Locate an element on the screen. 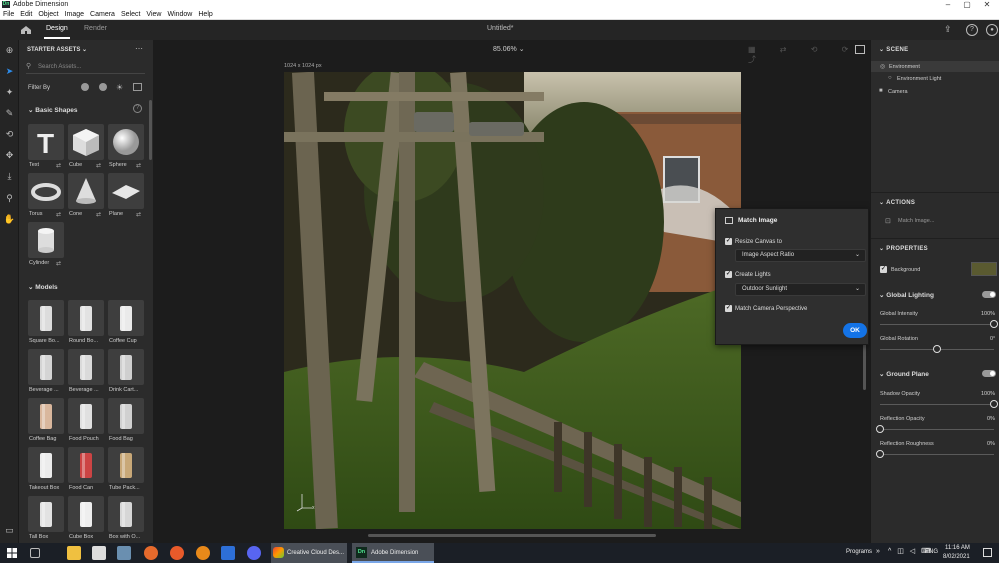 The image size is (999, 563). scene-item-environment: ◎ Environment is located at coordinates (935, 66).